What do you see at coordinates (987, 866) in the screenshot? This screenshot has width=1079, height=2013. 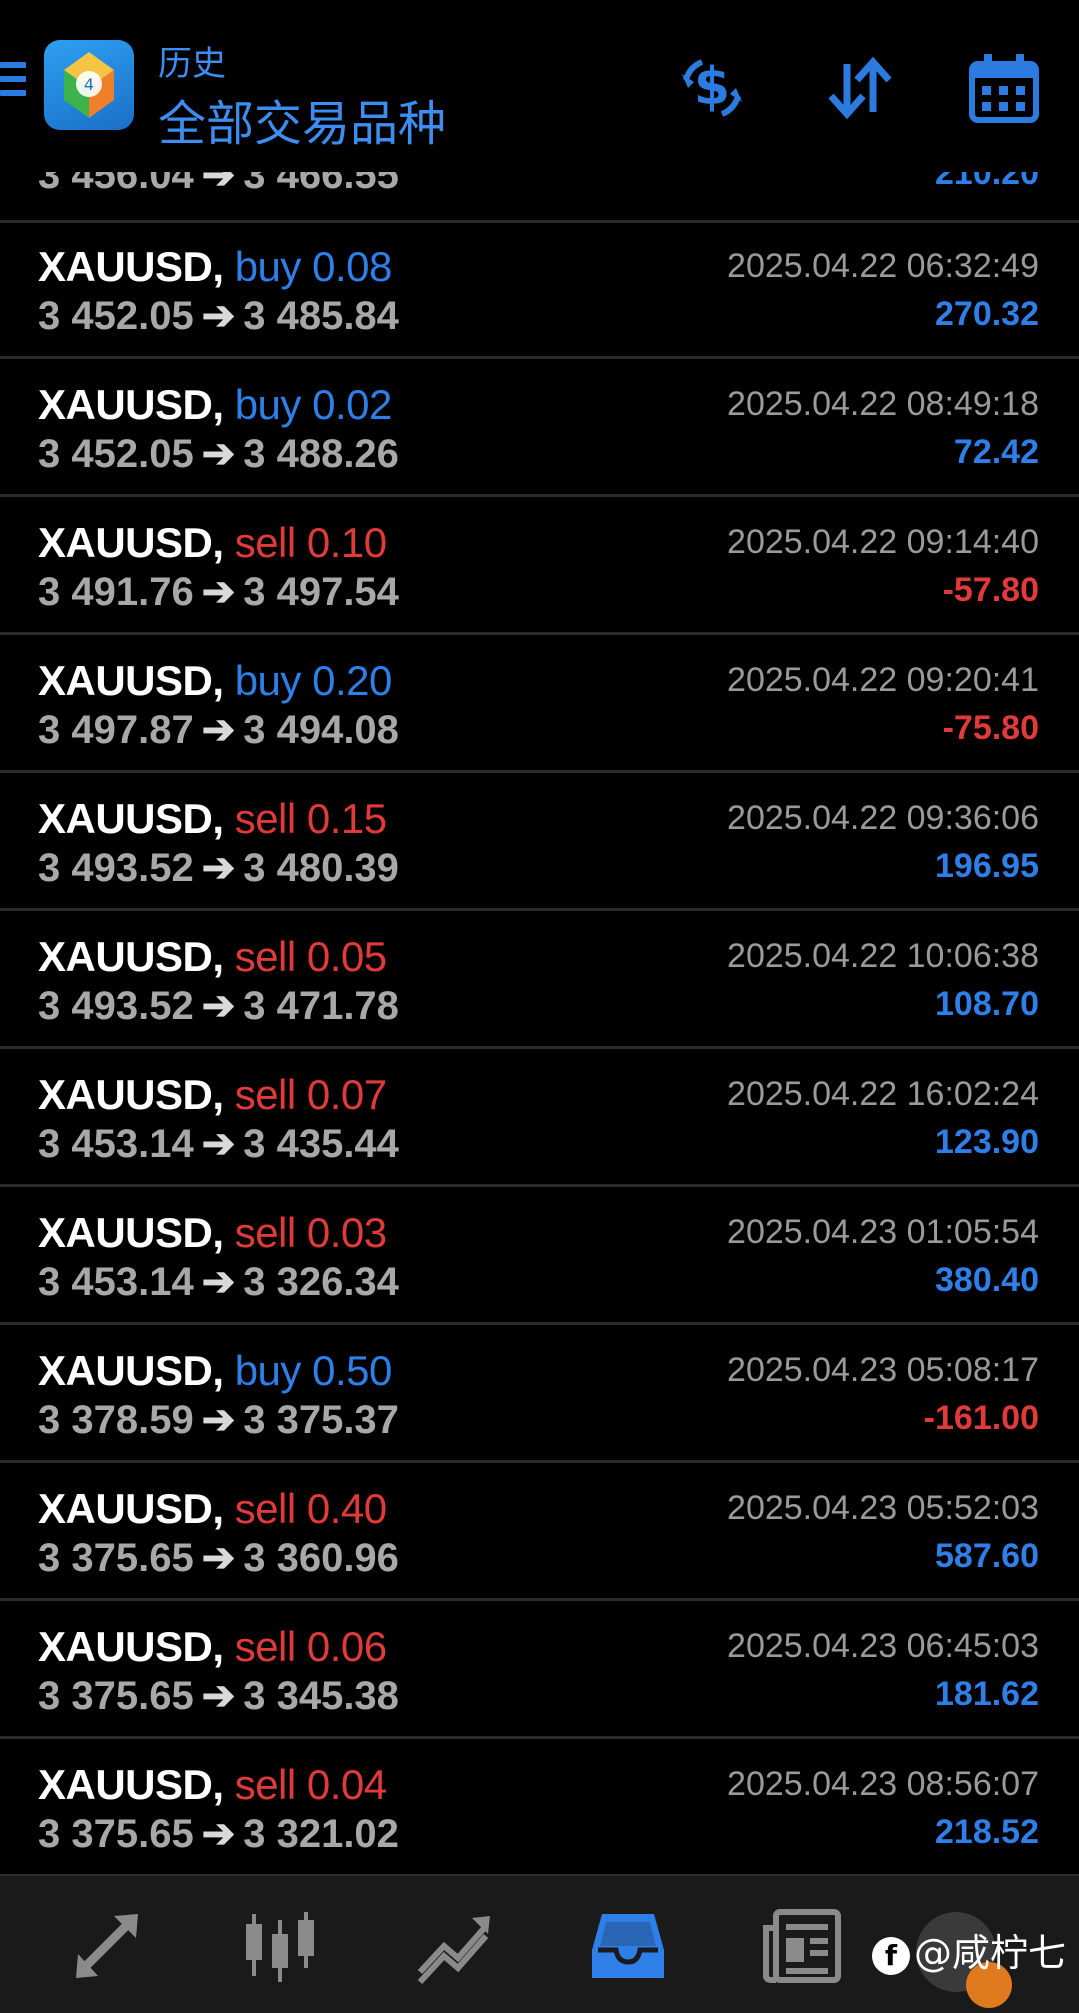 I see `profit-value: 196.95` at bounding box center [987, 866].